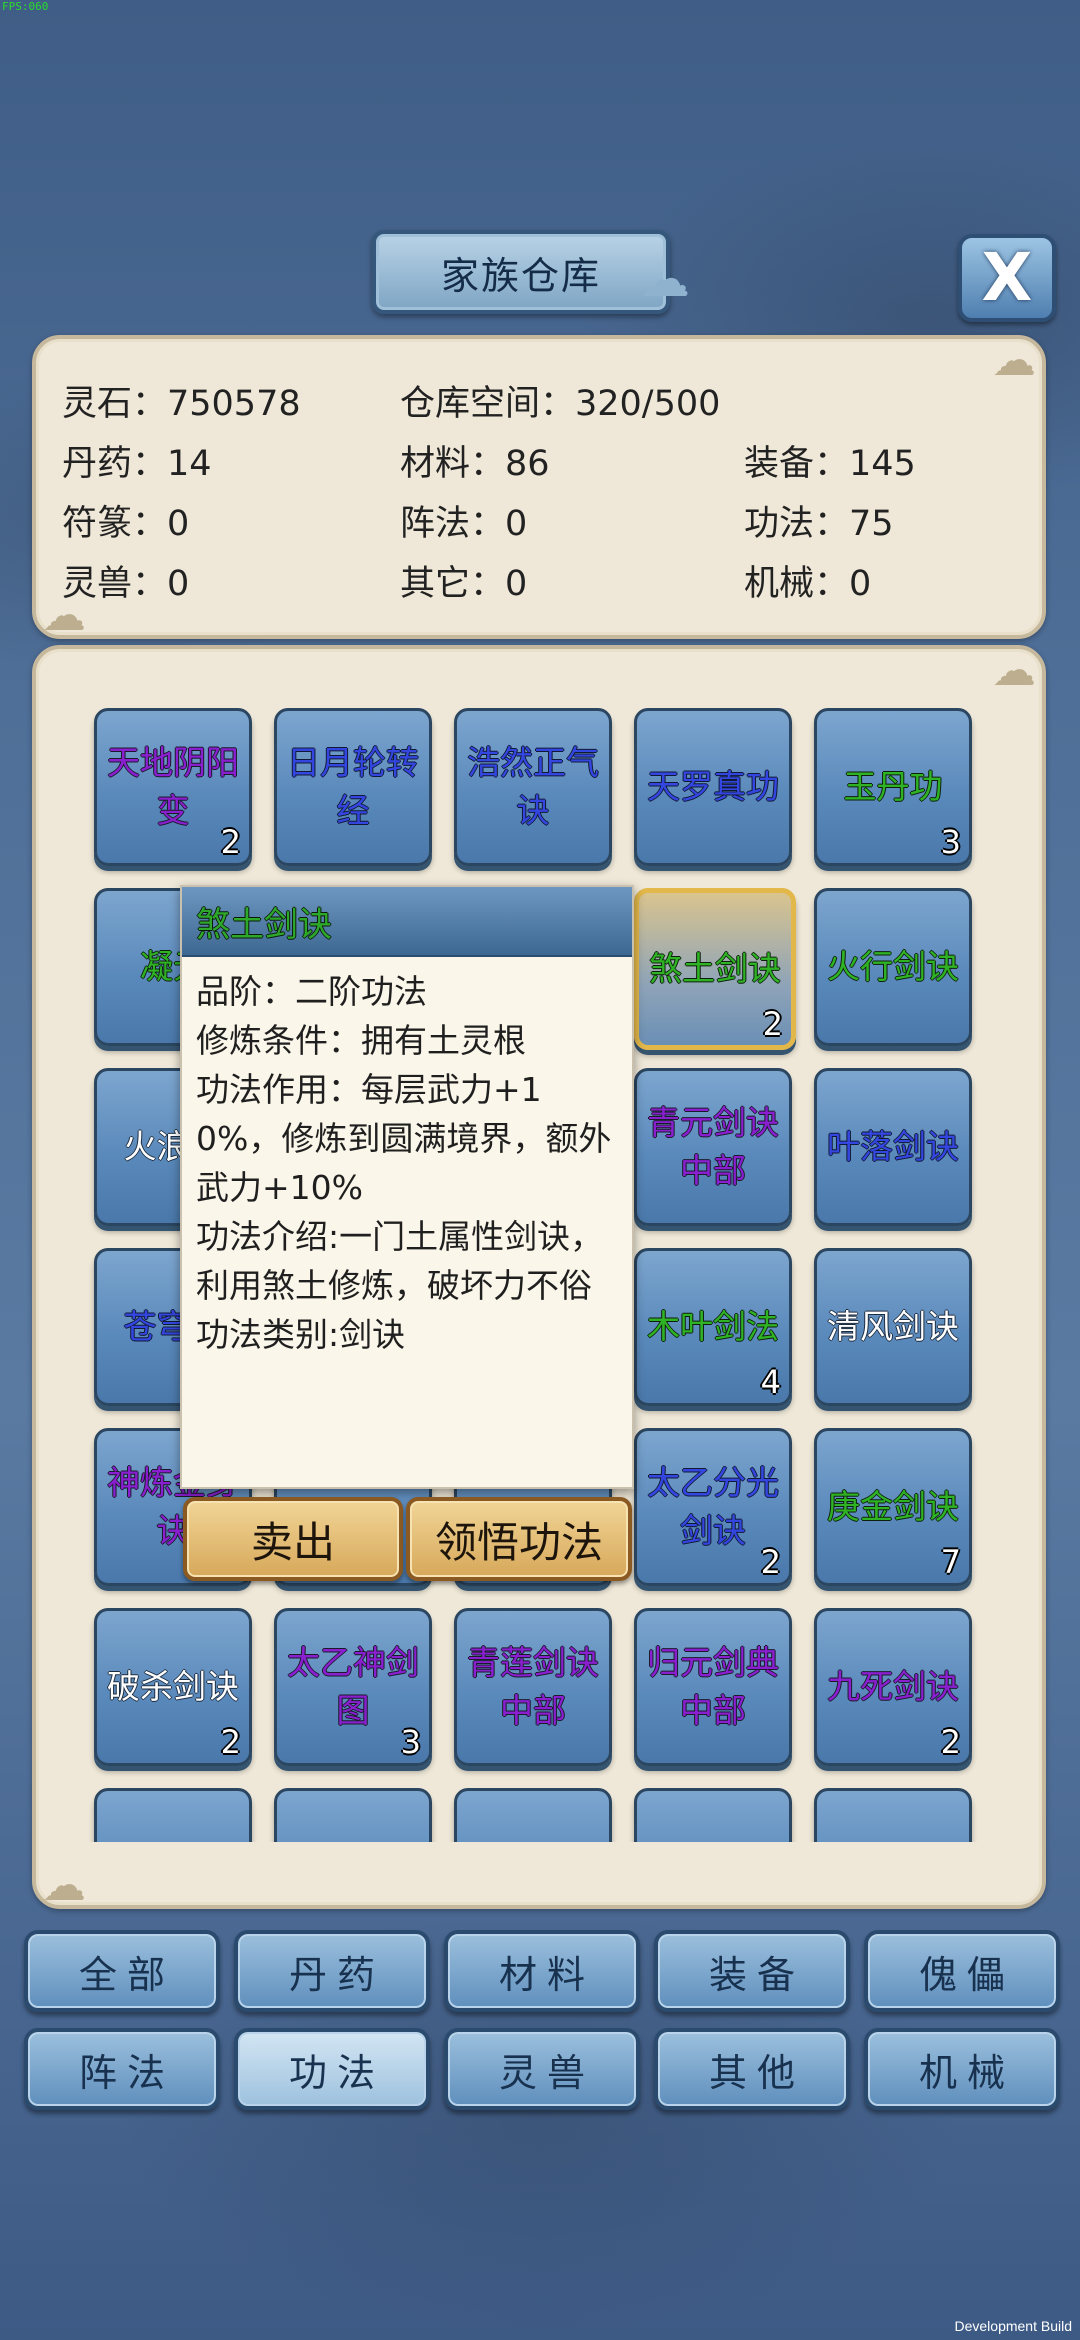 The width and height of the screenshot is (1080, 2340). I want to click on item-name: 天地阴阳变, so click(173, 786).